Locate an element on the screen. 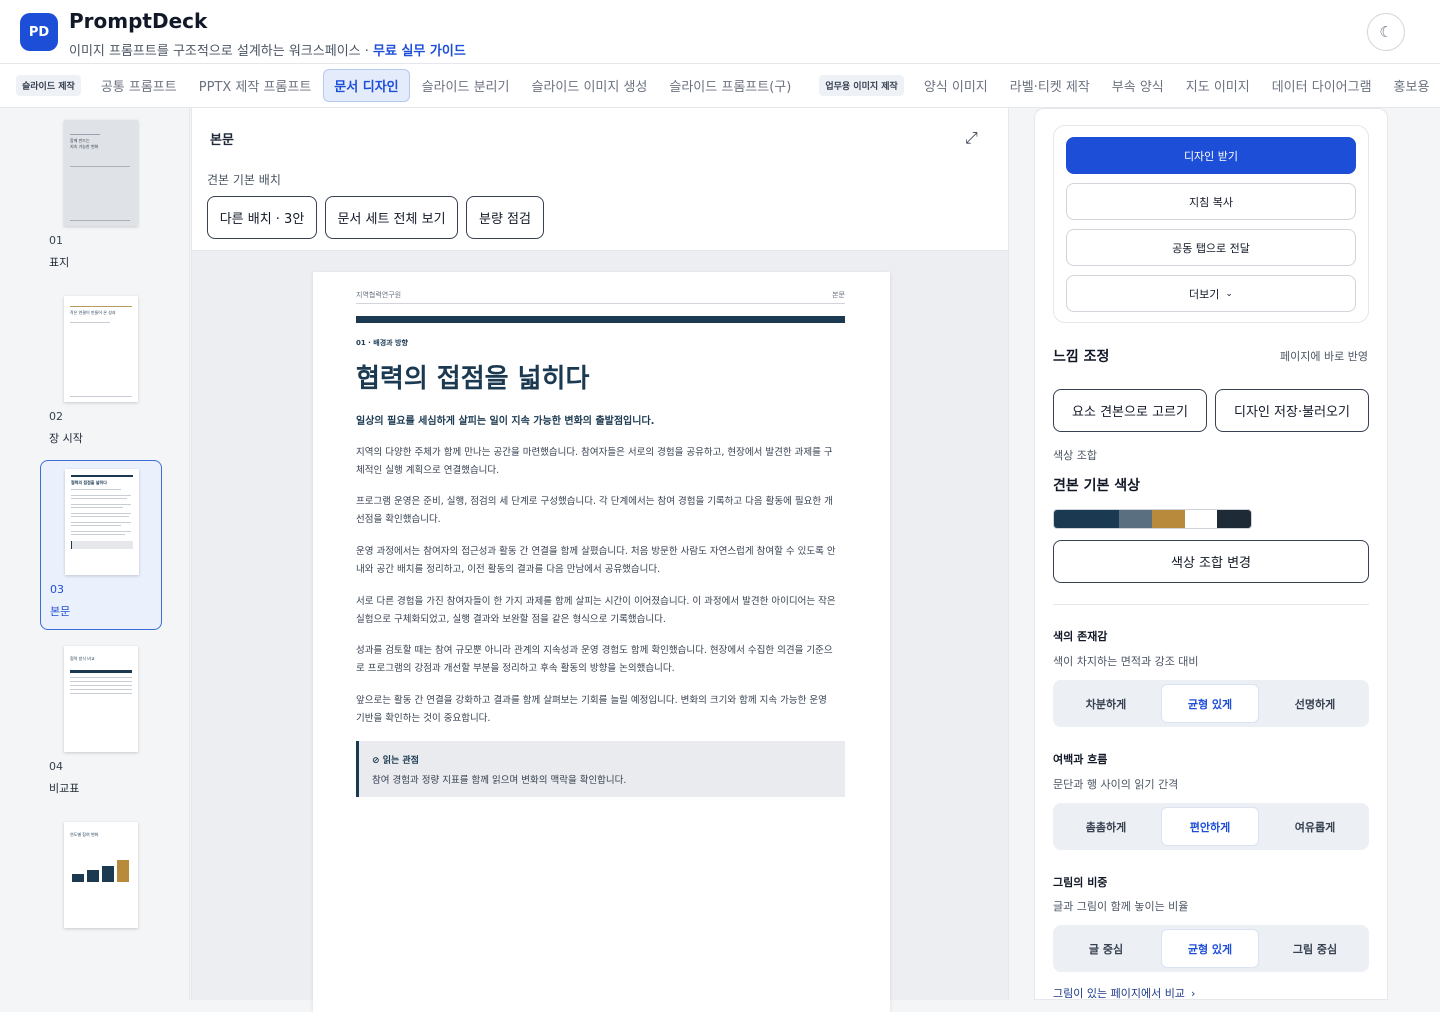 Image resolution: width=1440 pixels, height=1012 pixels. color-combo-title: 견본 기본 색상 is located at coordinates (1097, 486).